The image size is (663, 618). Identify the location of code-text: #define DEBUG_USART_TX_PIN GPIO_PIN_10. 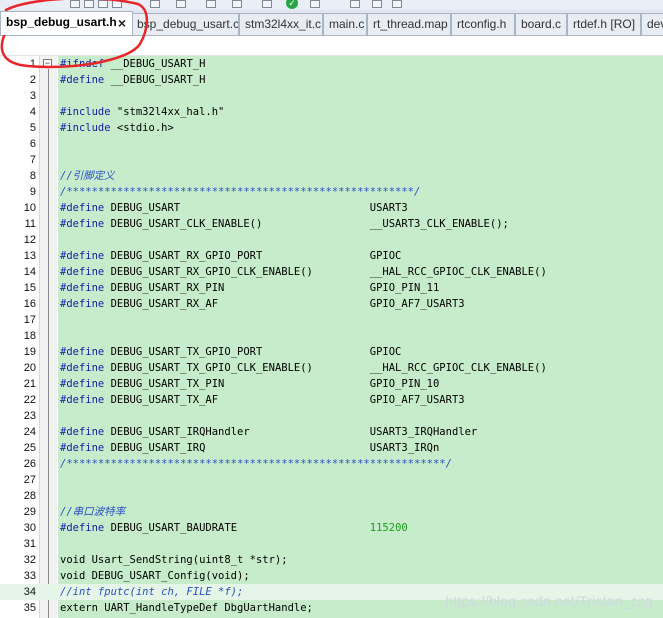
(249, 384).